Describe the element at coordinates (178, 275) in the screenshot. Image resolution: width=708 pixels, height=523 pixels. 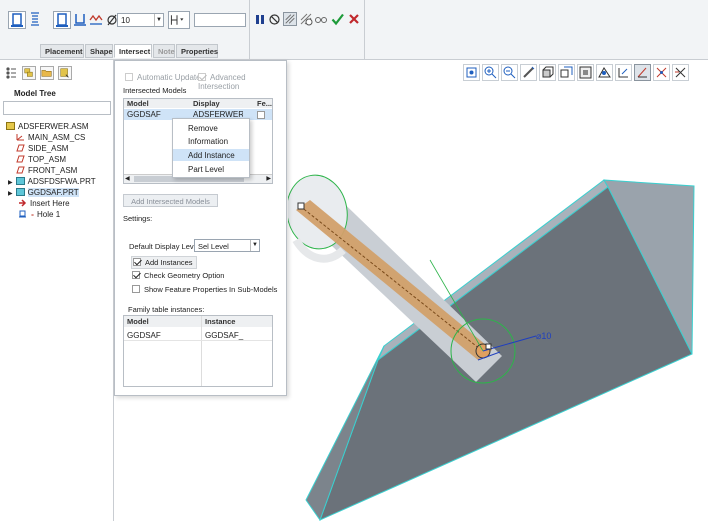
I see `check-geometry-option: Check Geometry Option` at that location.